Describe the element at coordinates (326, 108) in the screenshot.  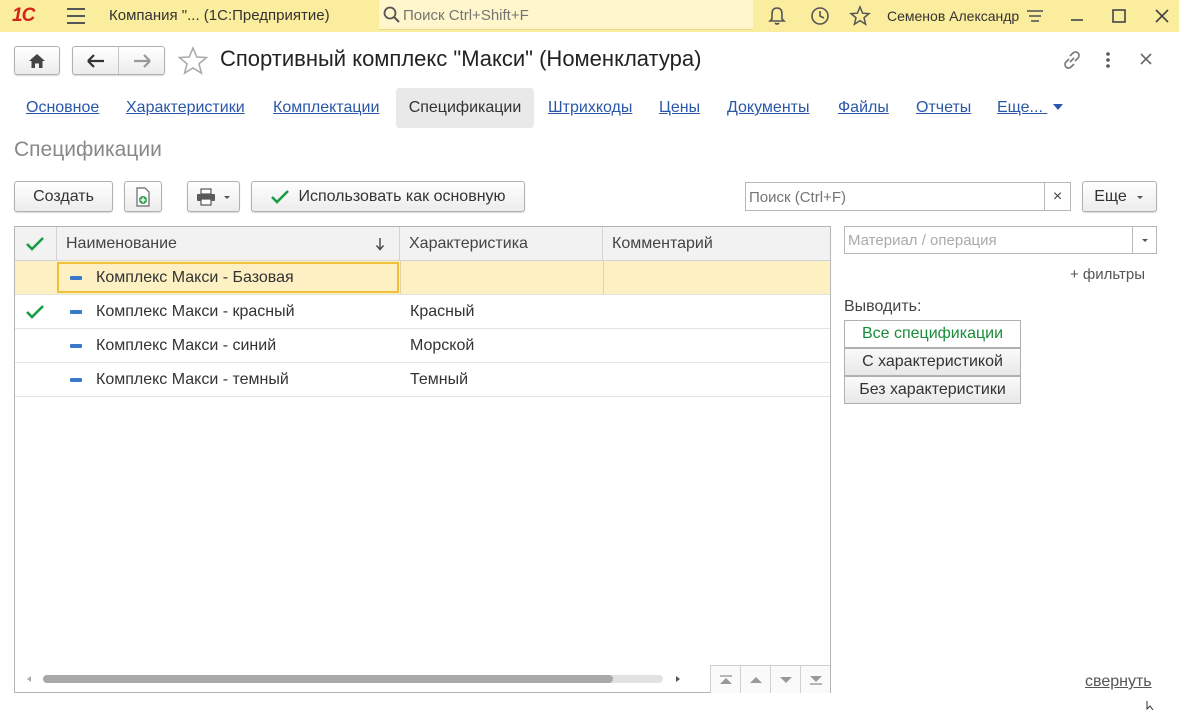
I see `tab-kits: Комплектации` at that location.